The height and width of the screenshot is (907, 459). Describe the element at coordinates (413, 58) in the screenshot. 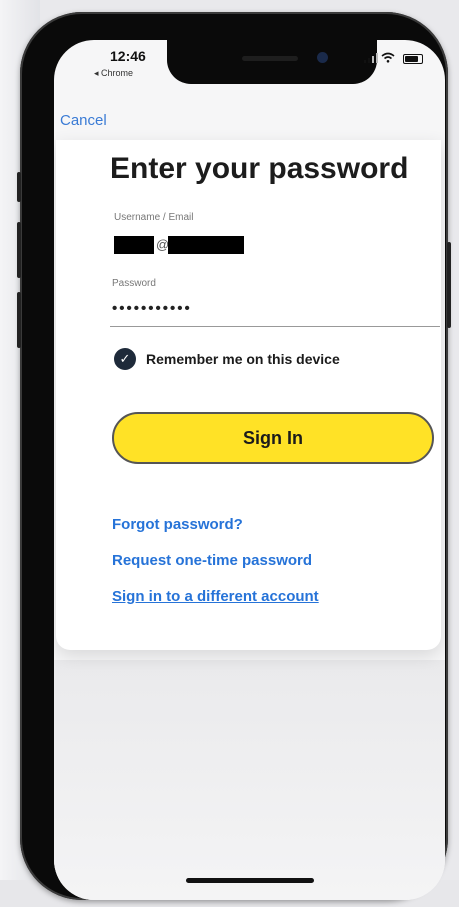

I see `battery-icon` at that location.